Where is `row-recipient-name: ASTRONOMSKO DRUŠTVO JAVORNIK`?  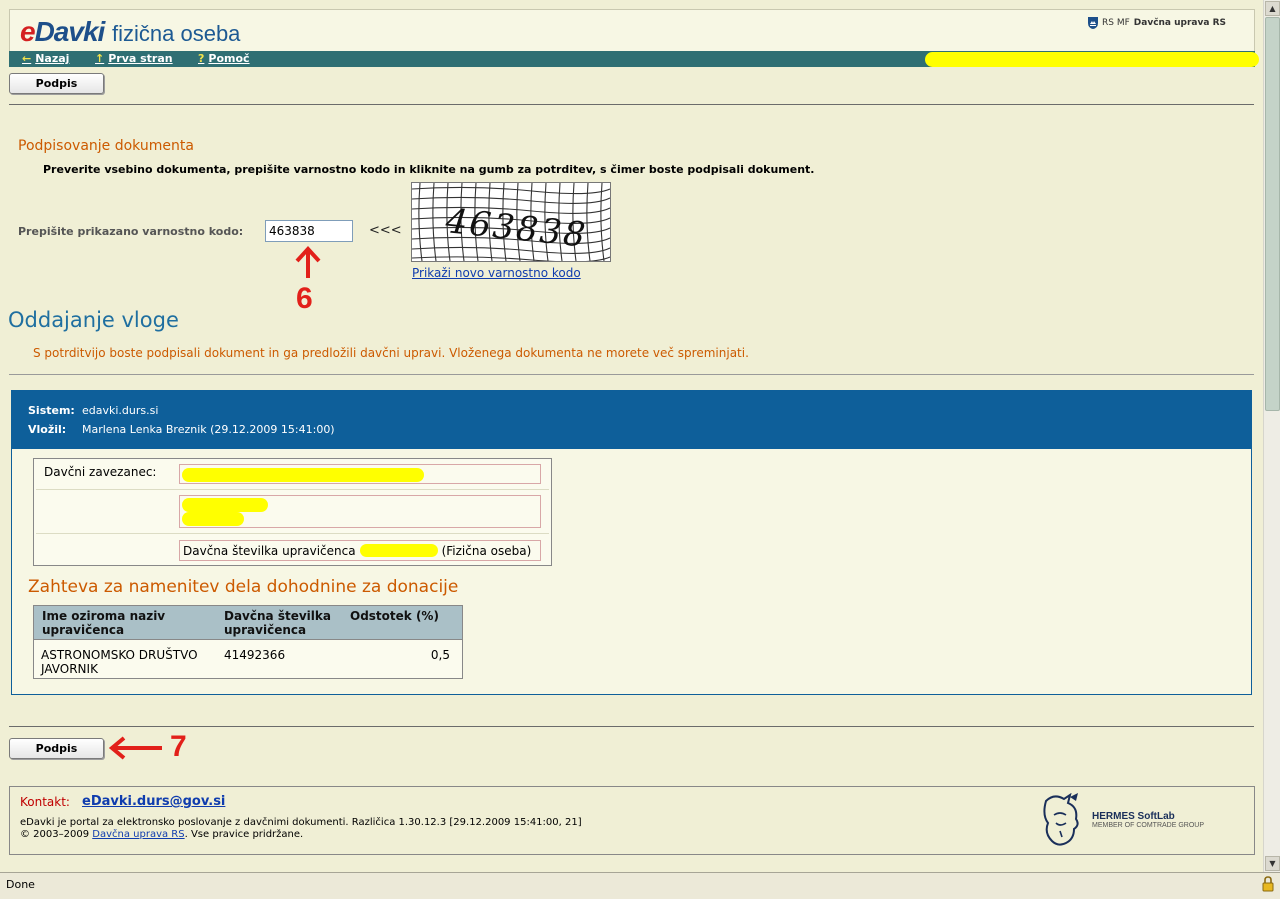 row-recipient-name: ASTRONOMSKO DRUŠTVO JAVORNIK is located at coordinates (119, 662).